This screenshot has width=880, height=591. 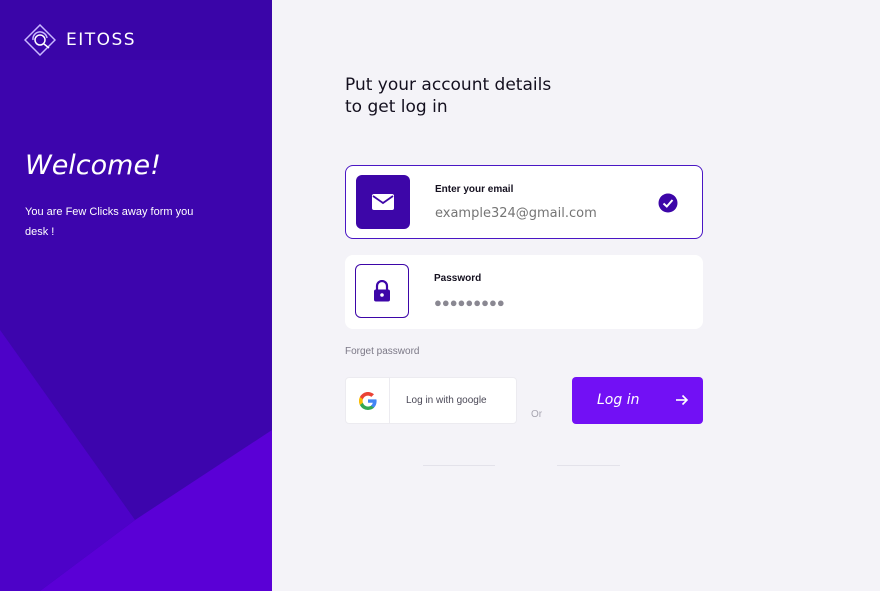 I want to click on email-field: Enter your email, so click(x=524, y=202).